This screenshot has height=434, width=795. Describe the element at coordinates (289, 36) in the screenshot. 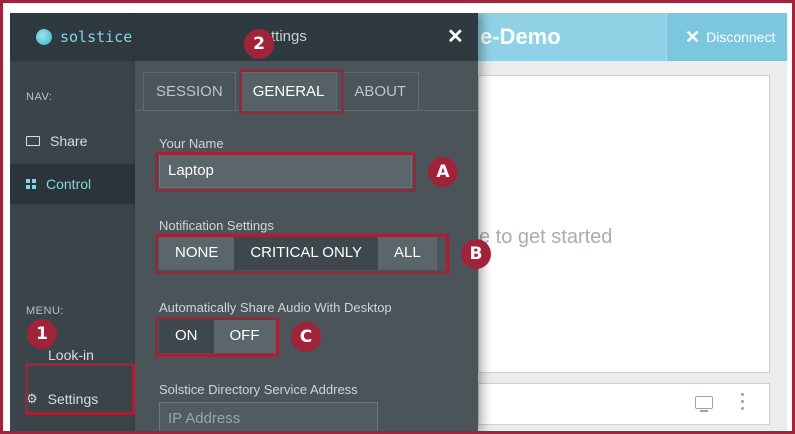

I see `settings-title: ttings` at that location.